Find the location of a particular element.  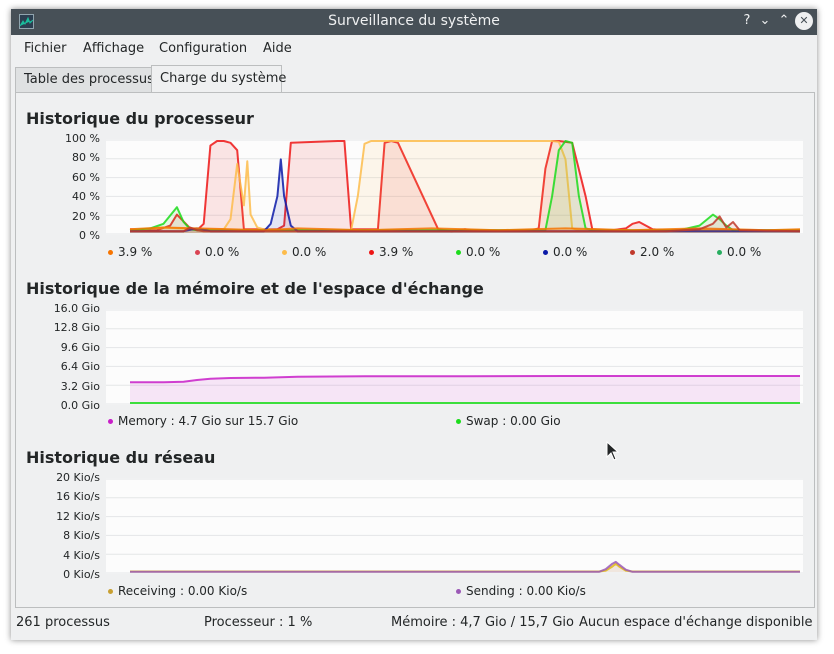

cpu-y-tick: 60 % is located at coordinates (86, 177).